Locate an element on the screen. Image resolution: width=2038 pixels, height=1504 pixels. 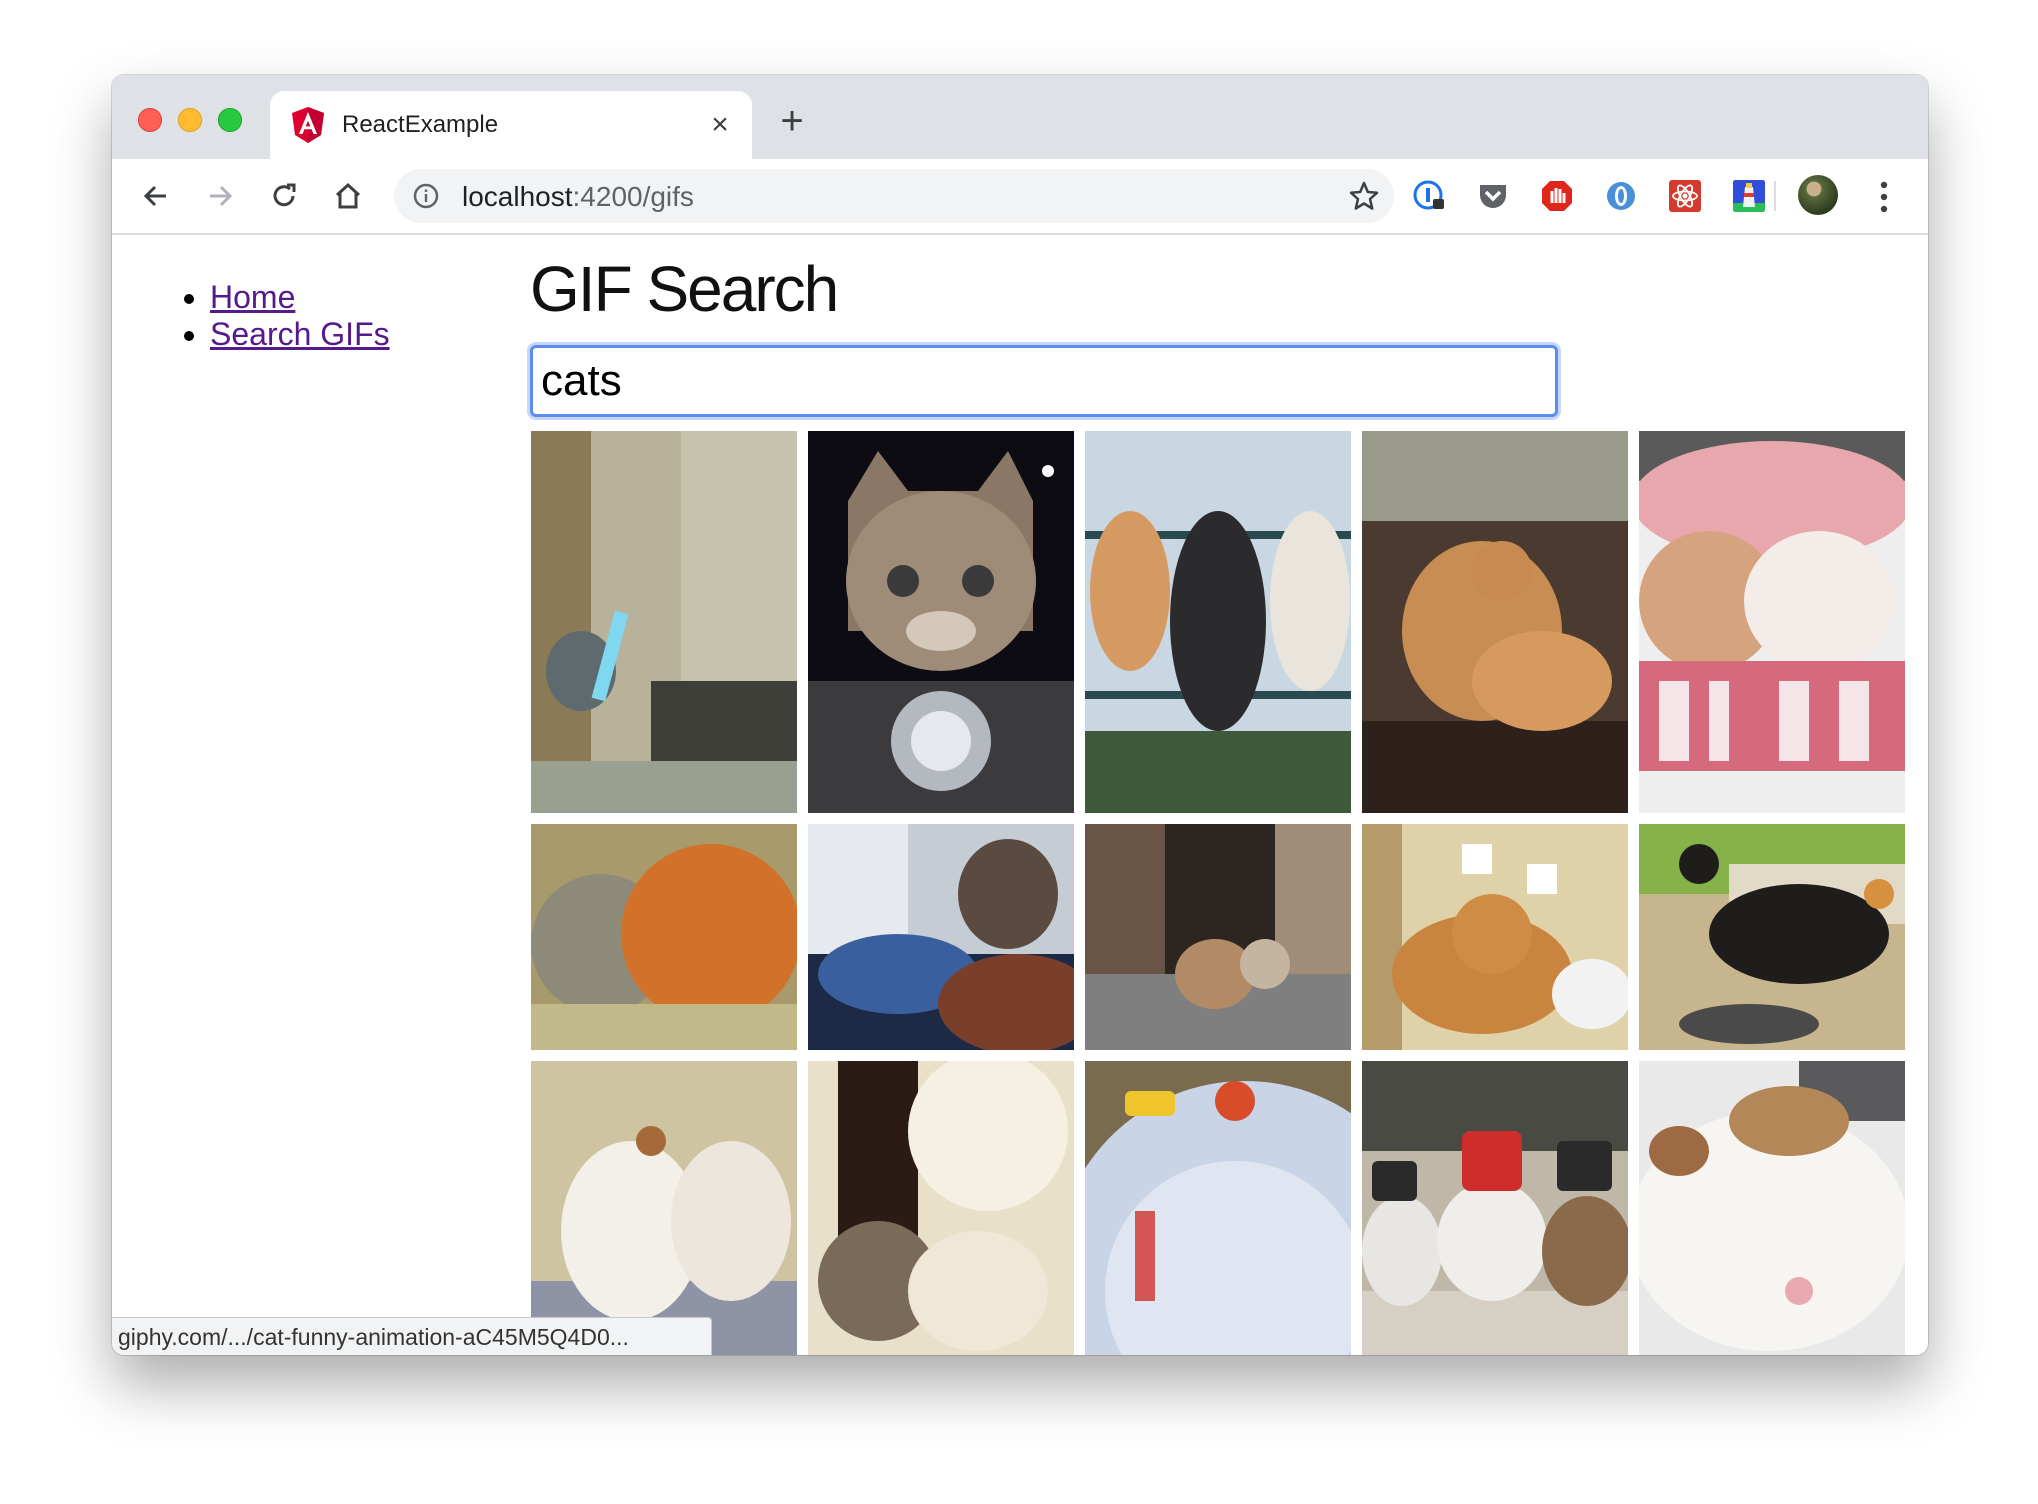
gif-cat-doorway is located at coordinates (1218, 937).